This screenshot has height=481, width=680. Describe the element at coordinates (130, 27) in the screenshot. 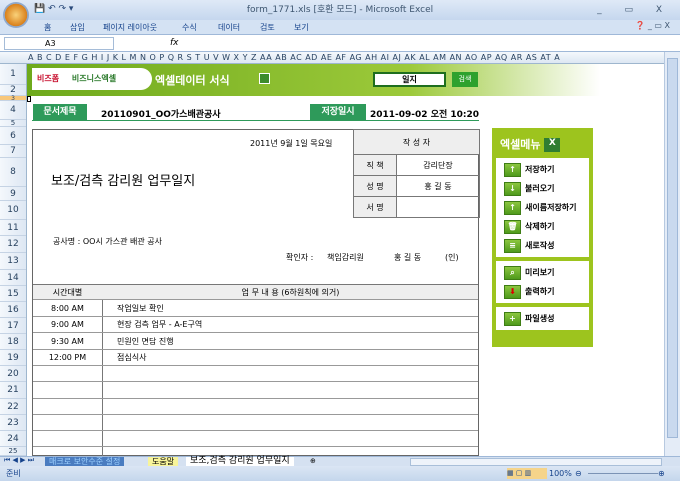

I see `tab-page-layout: 페이지 레이아웃` at that location.